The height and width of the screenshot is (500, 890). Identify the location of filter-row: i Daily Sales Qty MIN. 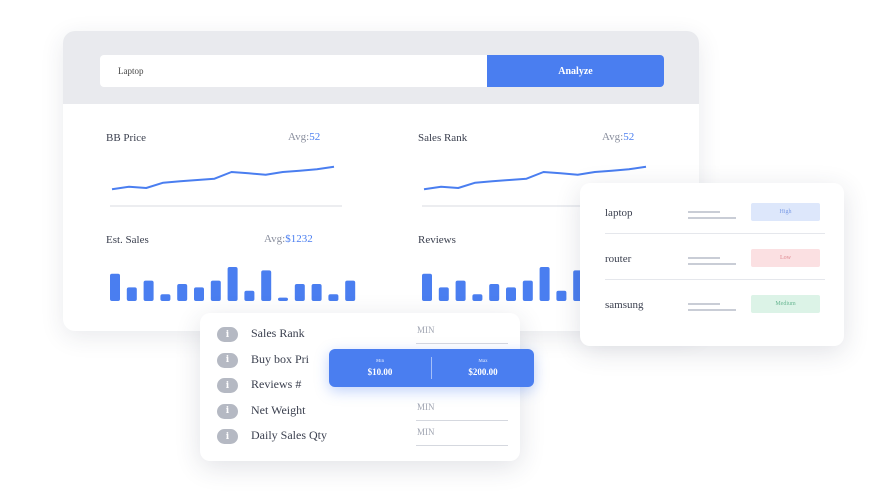
(360, 438).